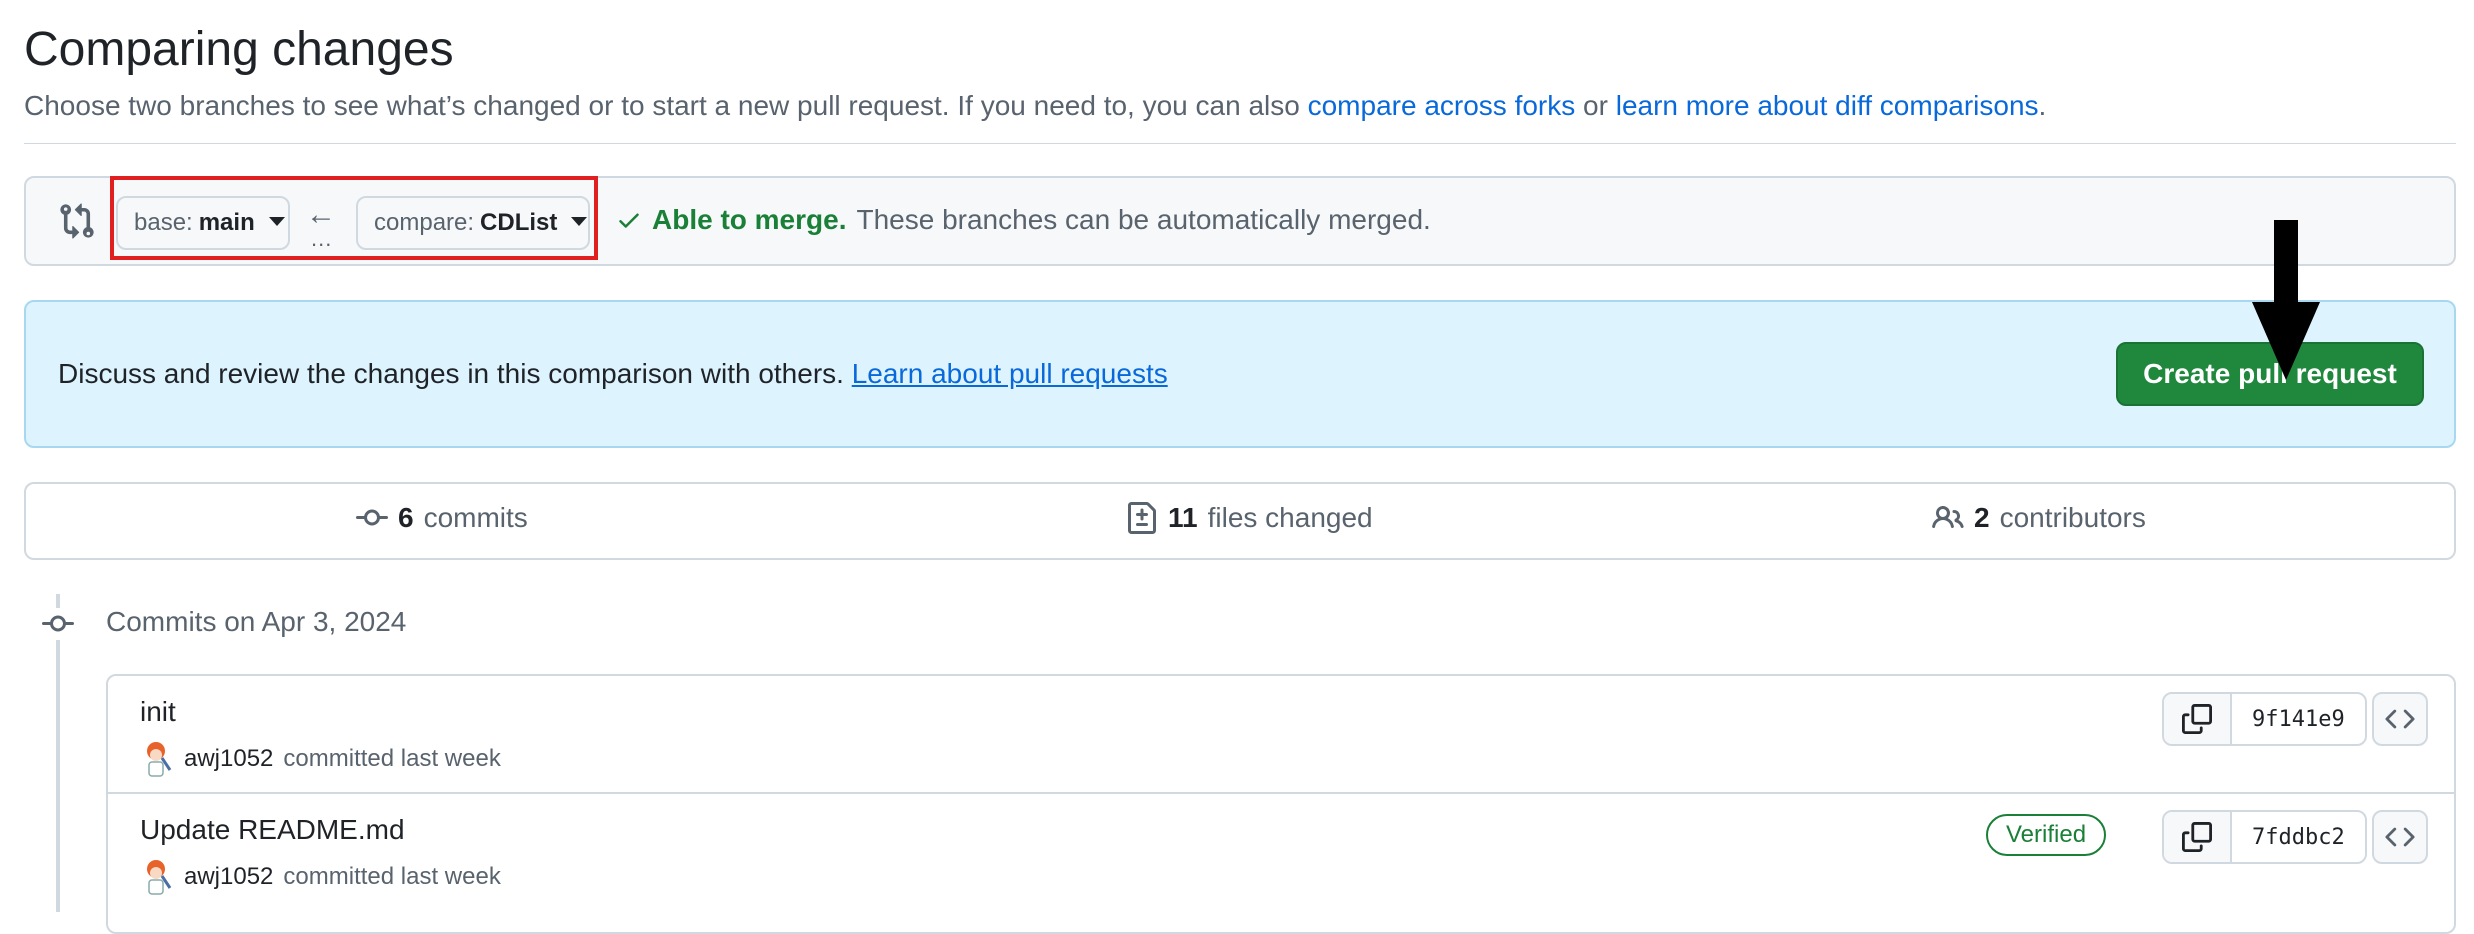 The width and height of the screenshot is (2474, 934). What do you see at coordinates (1442, 105) in the screenshot?
I see `compare-across-forks-link: compare across forks` at bounding box center [1442, 105].